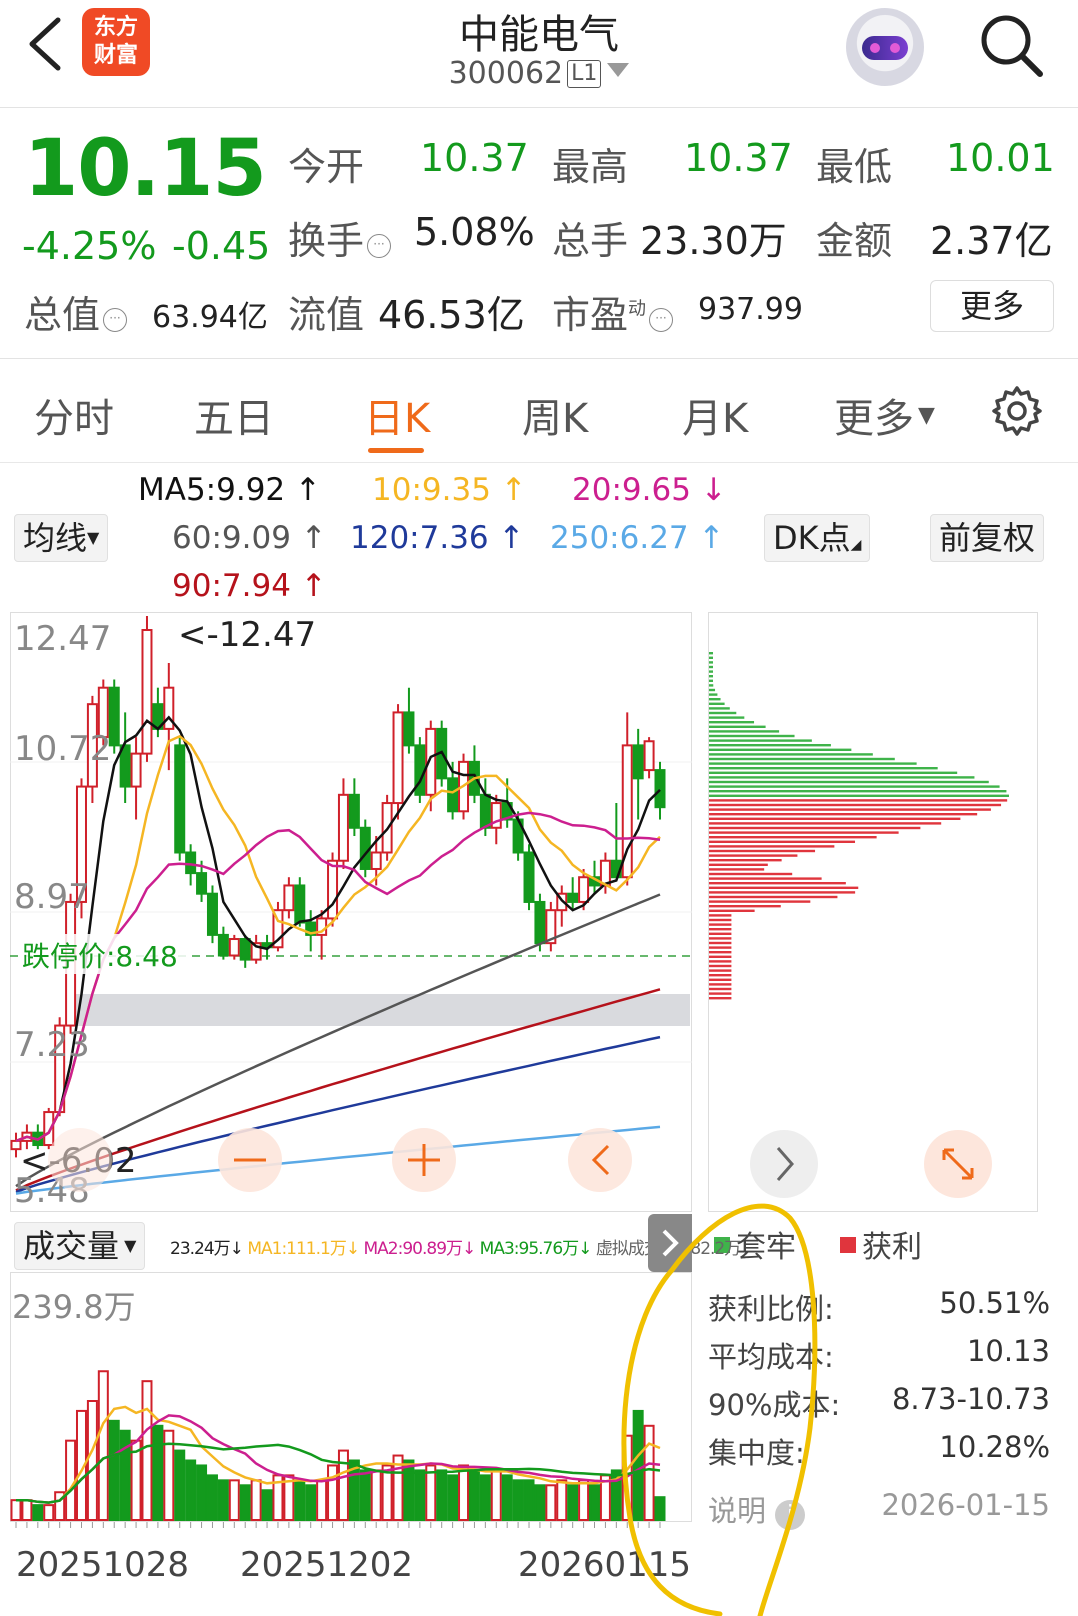 This screenshot has height=1616, width=1078. I want to click on tab-more: 更多 ▼, so click(884, 415).